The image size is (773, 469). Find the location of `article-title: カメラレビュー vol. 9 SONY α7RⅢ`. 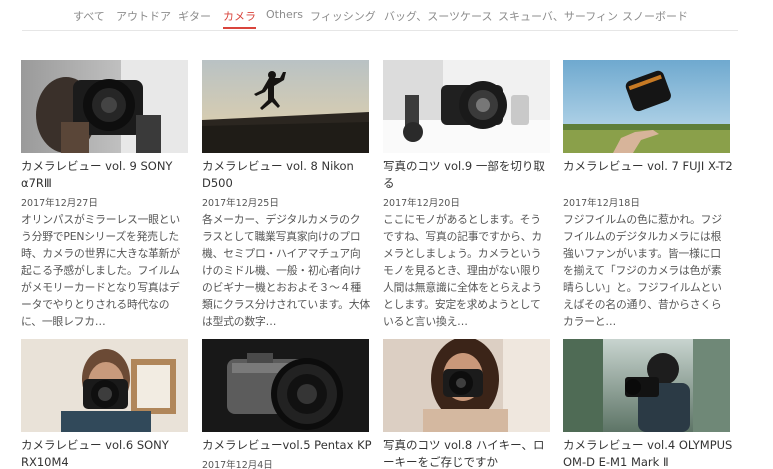

article-title: カメラレビュー vol. 9 SONY α7RⅢ is located at coordinates (106, 175).